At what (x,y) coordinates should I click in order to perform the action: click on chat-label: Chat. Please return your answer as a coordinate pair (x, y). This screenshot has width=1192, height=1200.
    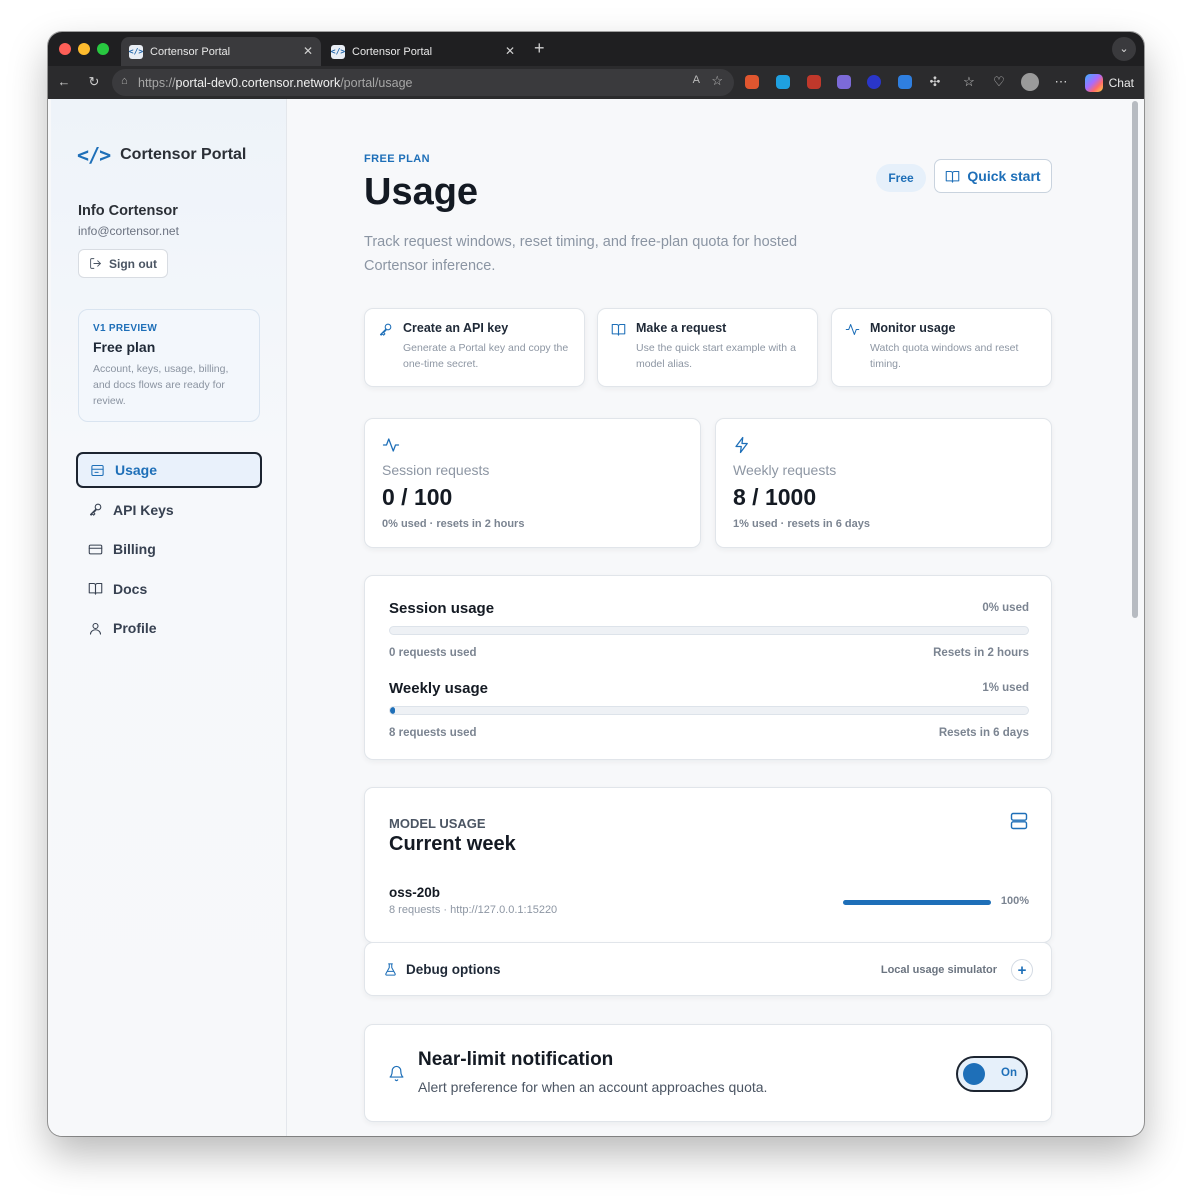
    Looking at the image, I should click on (1121, 83).